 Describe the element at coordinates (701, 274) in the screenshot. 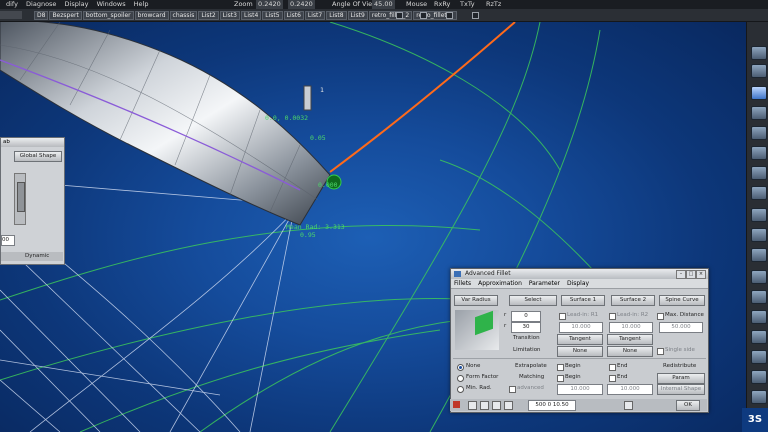

I see `close-icon: ×` at that location.